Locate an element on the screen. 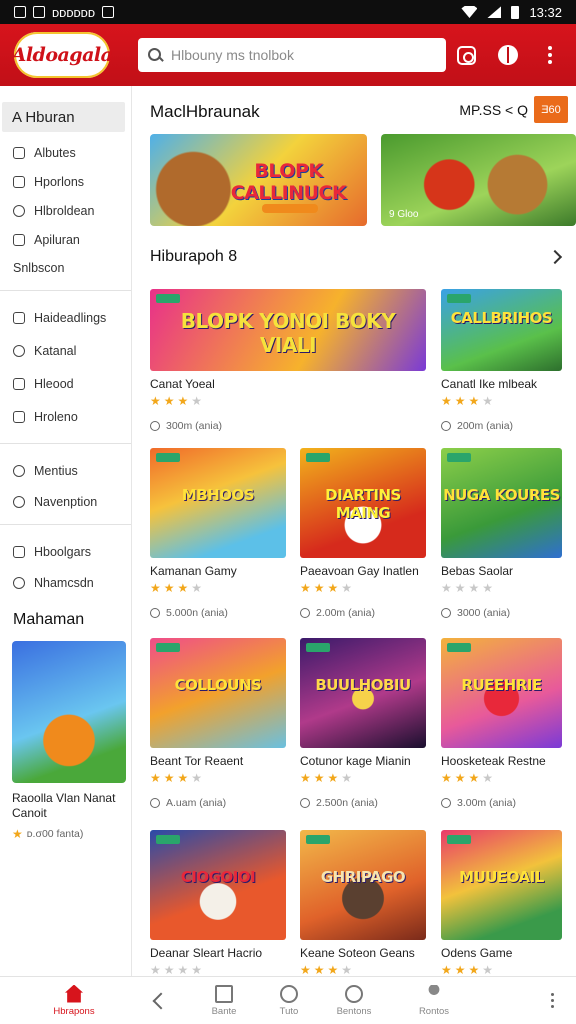 This screenshot has height=1024, width=576. game-title: Beant Tor Reaent is located at coordinates (197, 761).